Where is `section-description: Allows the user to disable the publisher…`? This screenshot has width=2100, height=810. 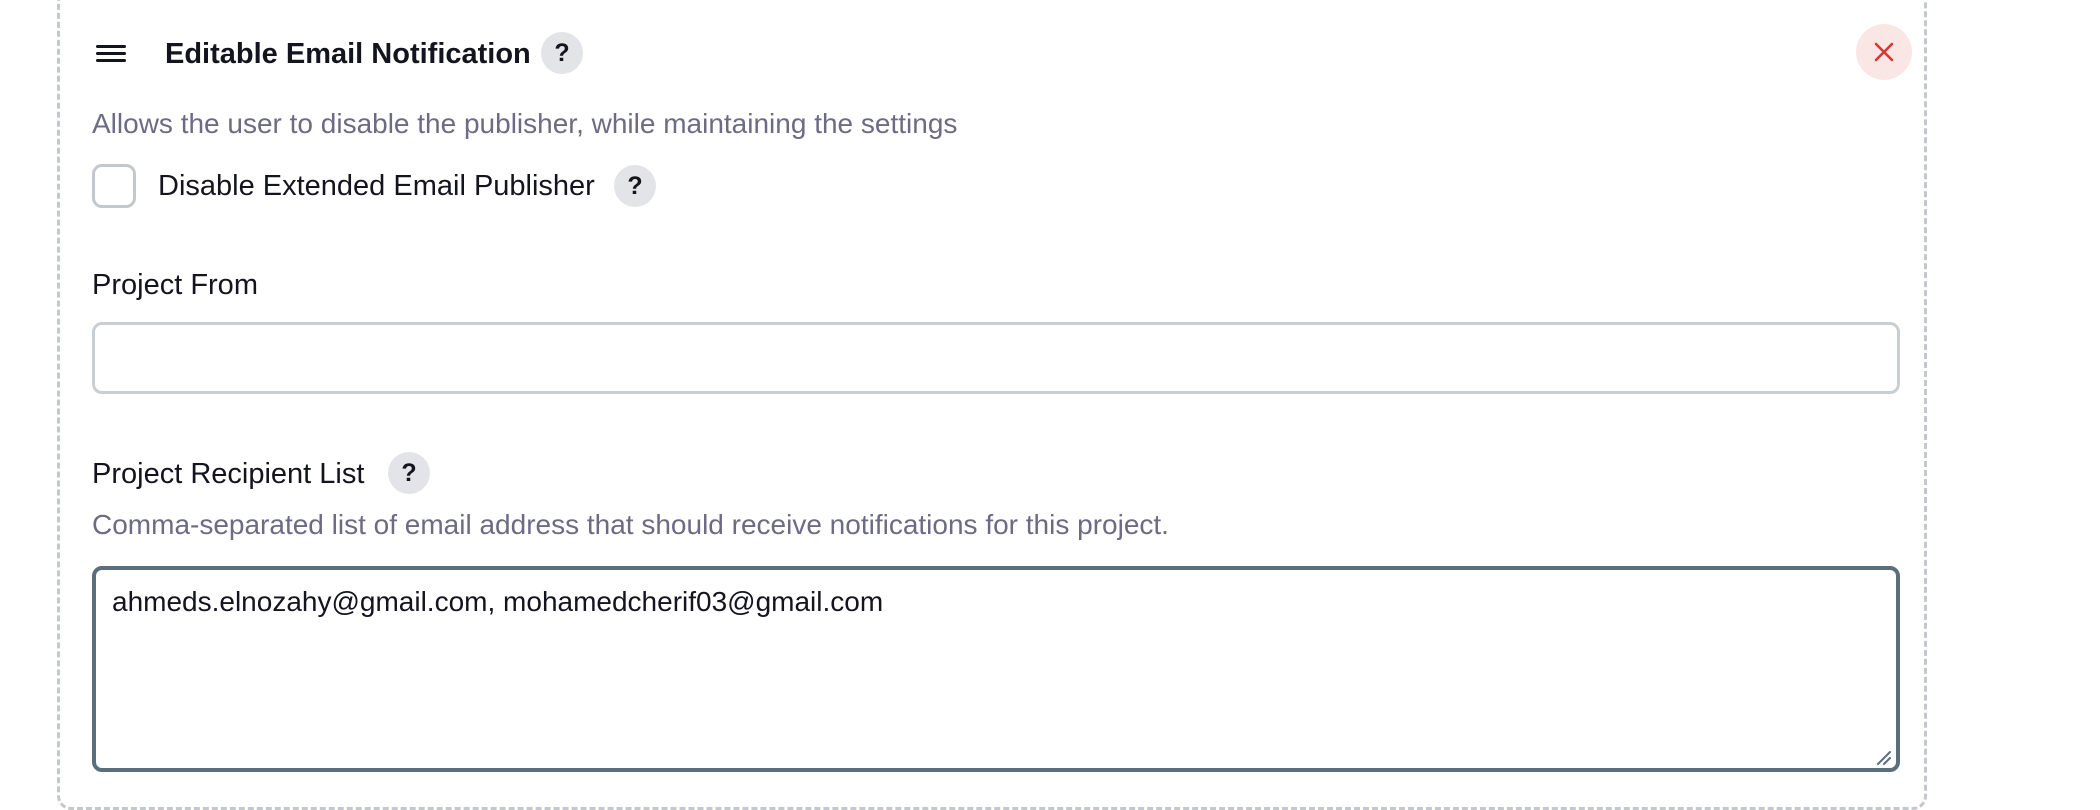
section-description: Allows the user to disable the publisher… is located at coordinates (525, 123).